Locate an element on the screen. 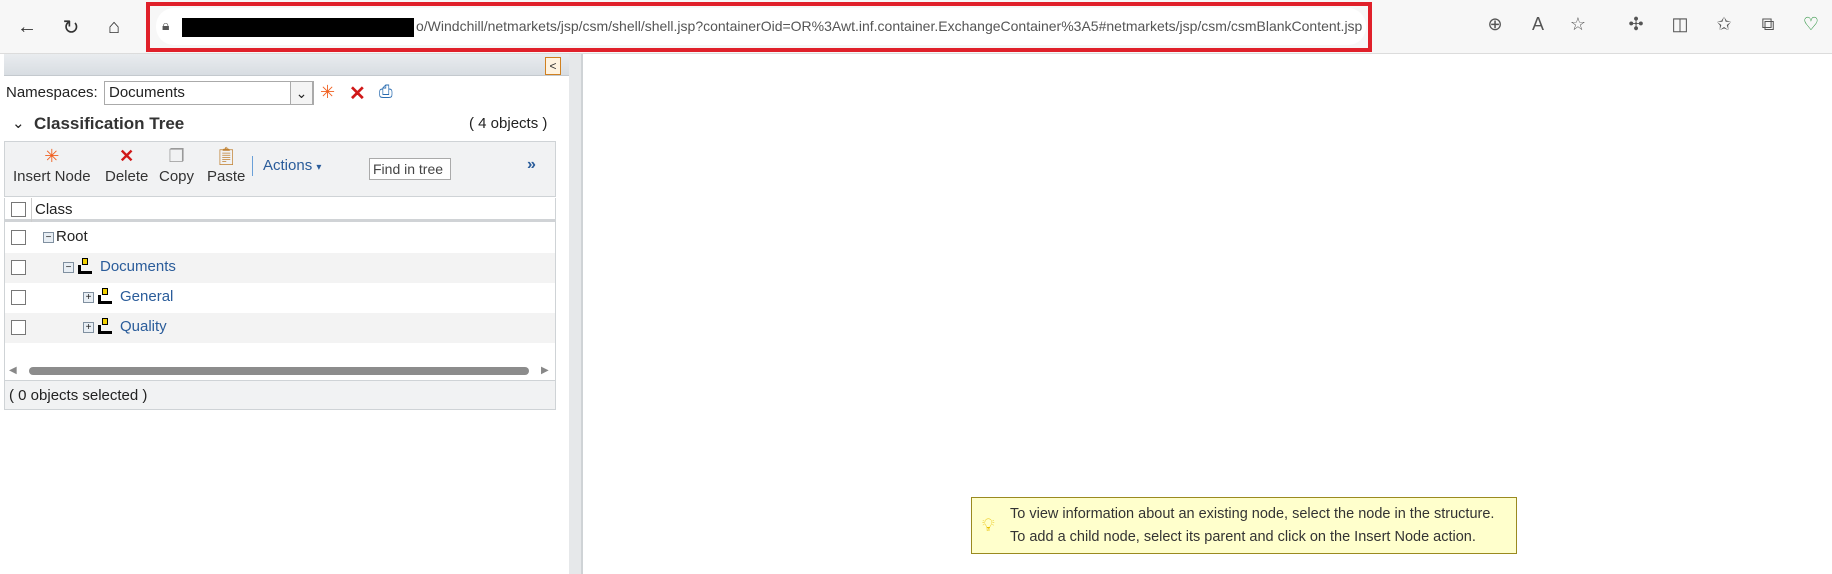 The height and width of the screenshot is (574, 1832). scroll-right-icon: ▶ is located at coordinates (545, 370).